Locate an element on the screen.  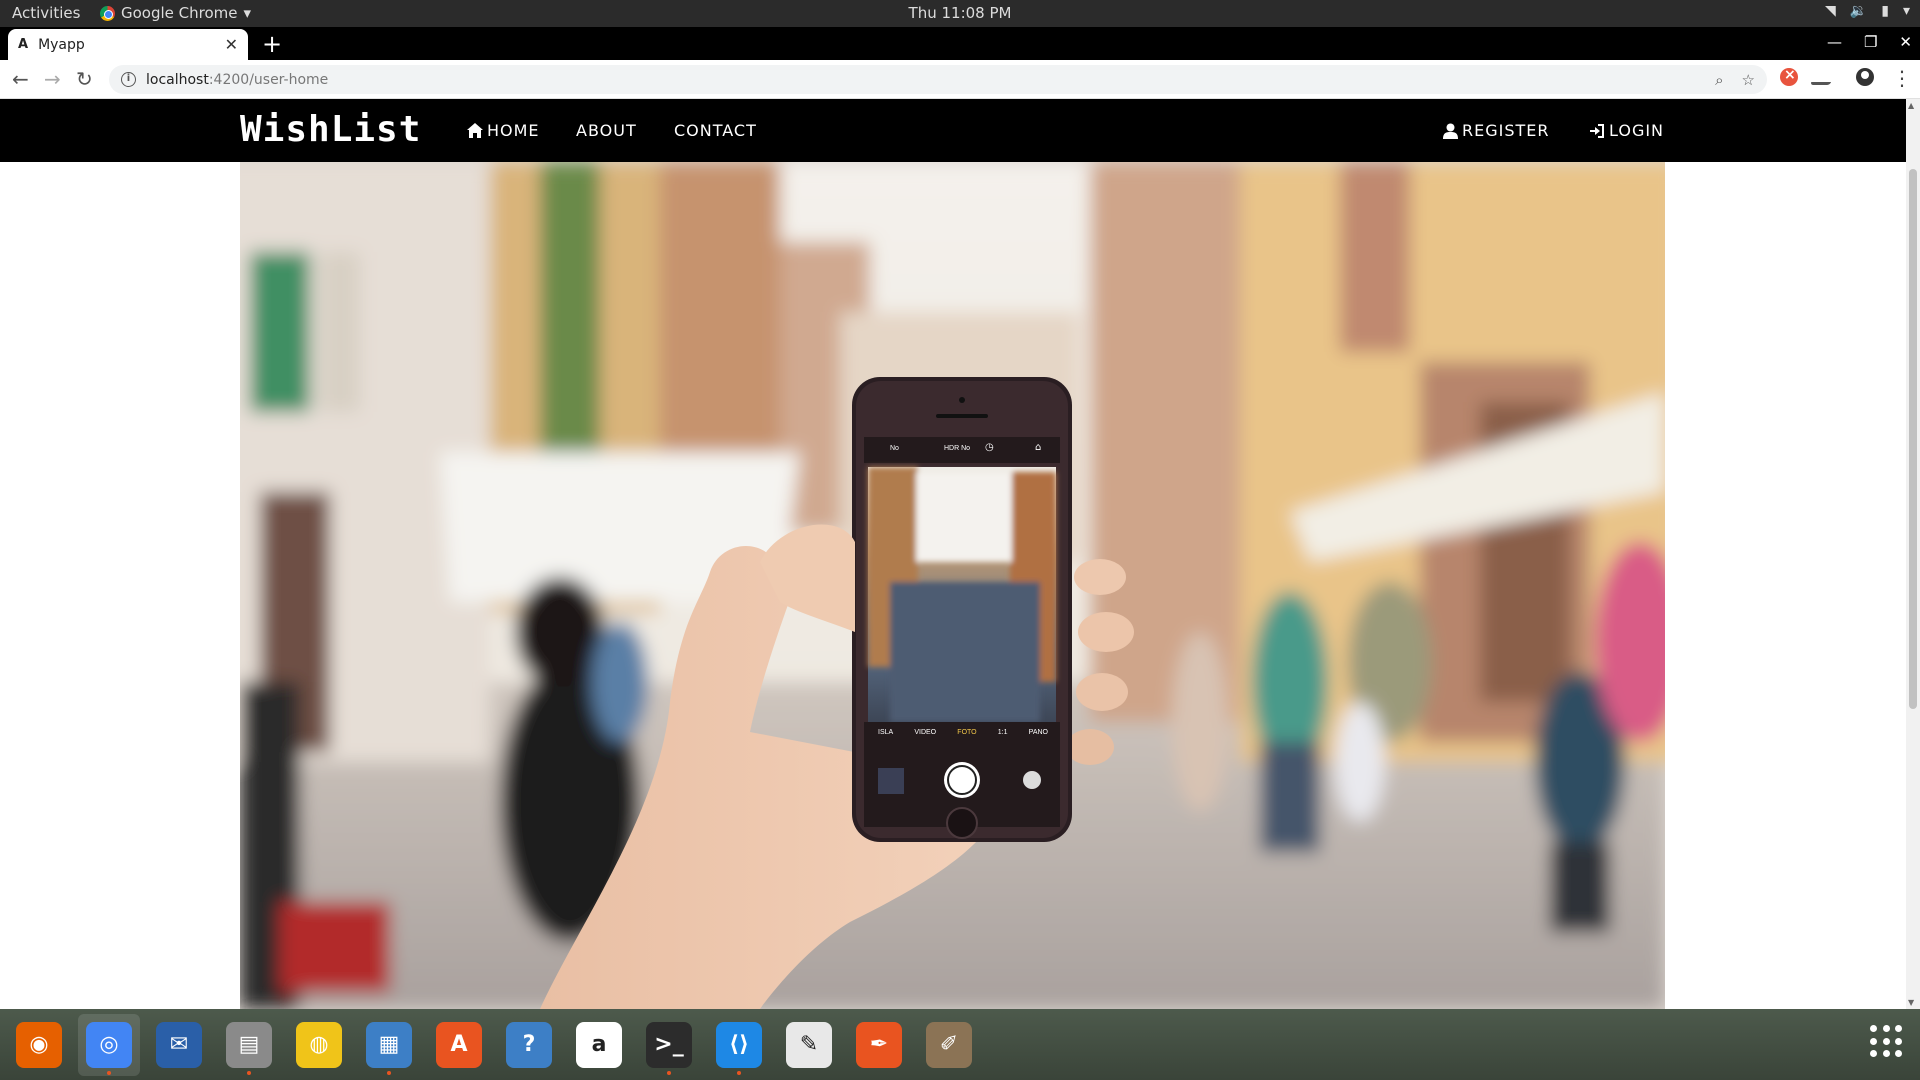
page-scrollbar: ▲ ▼ is located at coordinates (1913, 554).